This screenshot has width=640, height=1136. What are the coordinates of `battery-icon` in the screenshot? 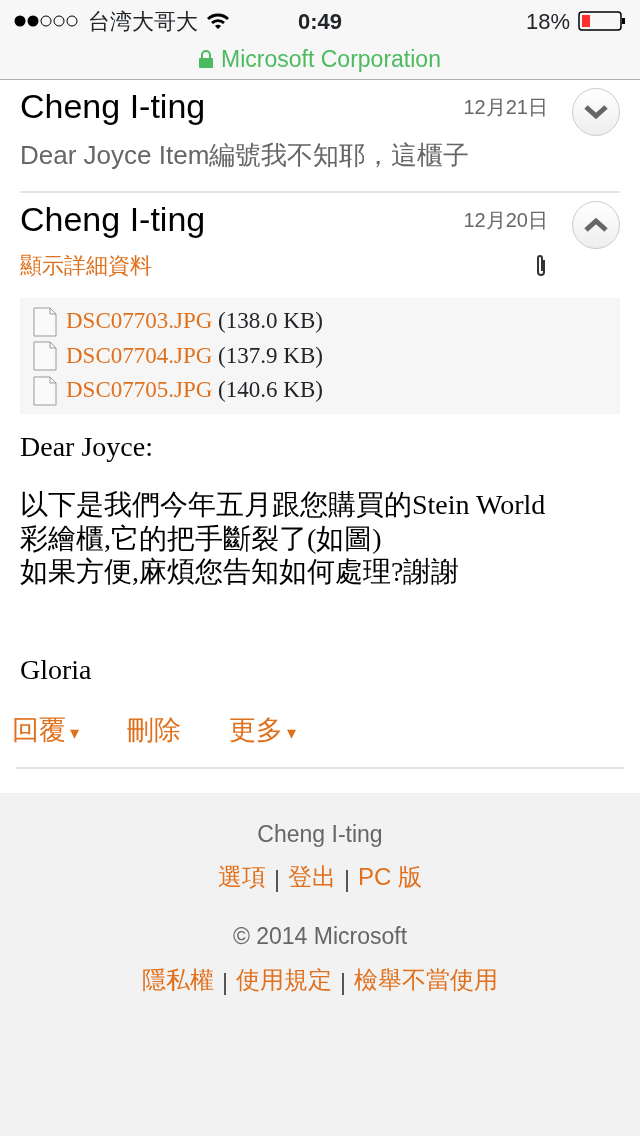 It's located at (602, 21).